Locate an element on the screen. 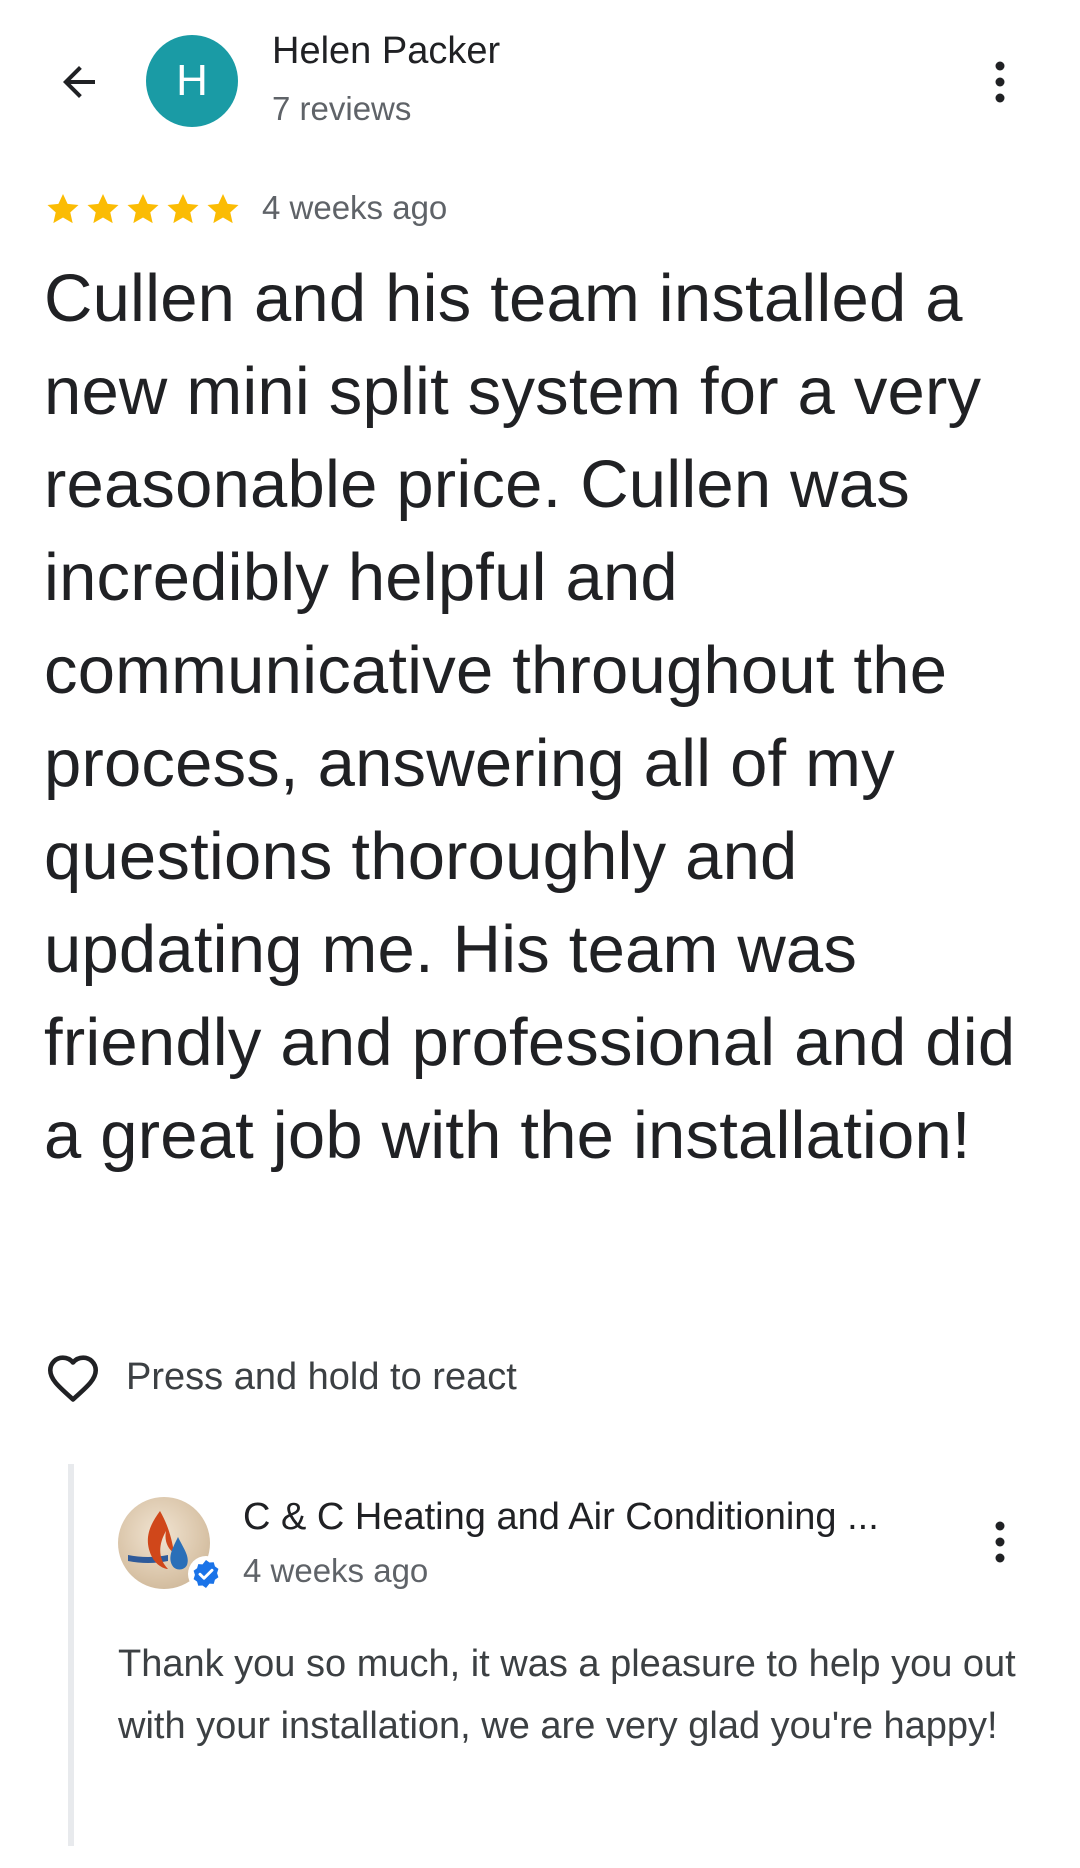 The image size is (1080, 1868). arrow-left-icon is located at coordinates (79, 82).